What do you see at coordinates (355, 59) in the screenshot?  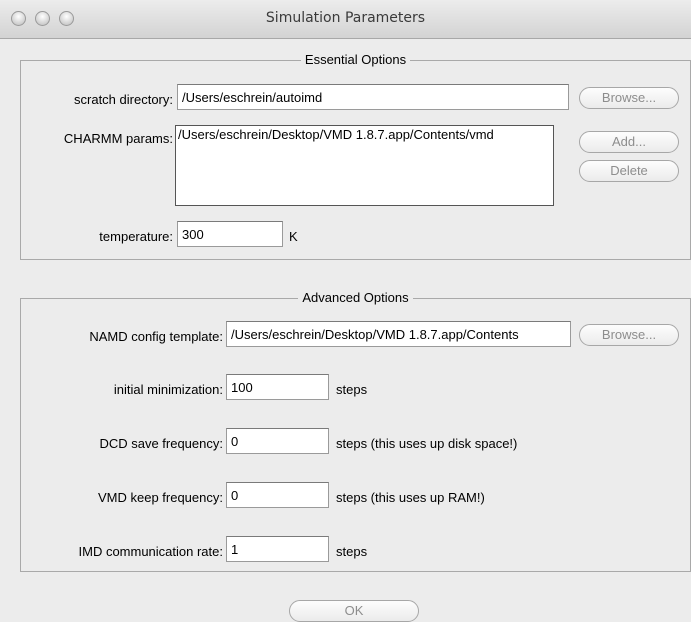 I see `essential-options-legend: Essential Options` at bounding box center [355, 59].